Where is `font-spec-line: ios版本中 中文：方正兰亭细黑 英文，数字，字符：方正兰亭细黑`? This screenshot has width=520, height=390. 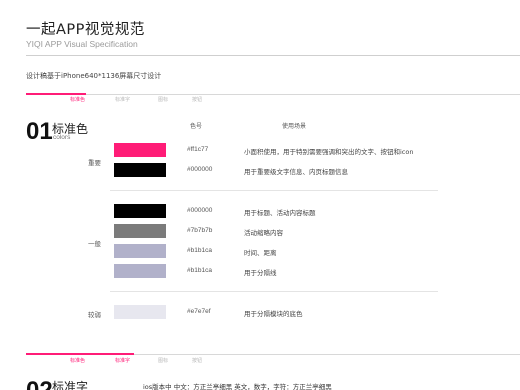
font-spec-line: ios版本中 中文：方正兰亭细黑 英文，数字，字符：方正兰亭细黑 is located at coordinates (237, 386).